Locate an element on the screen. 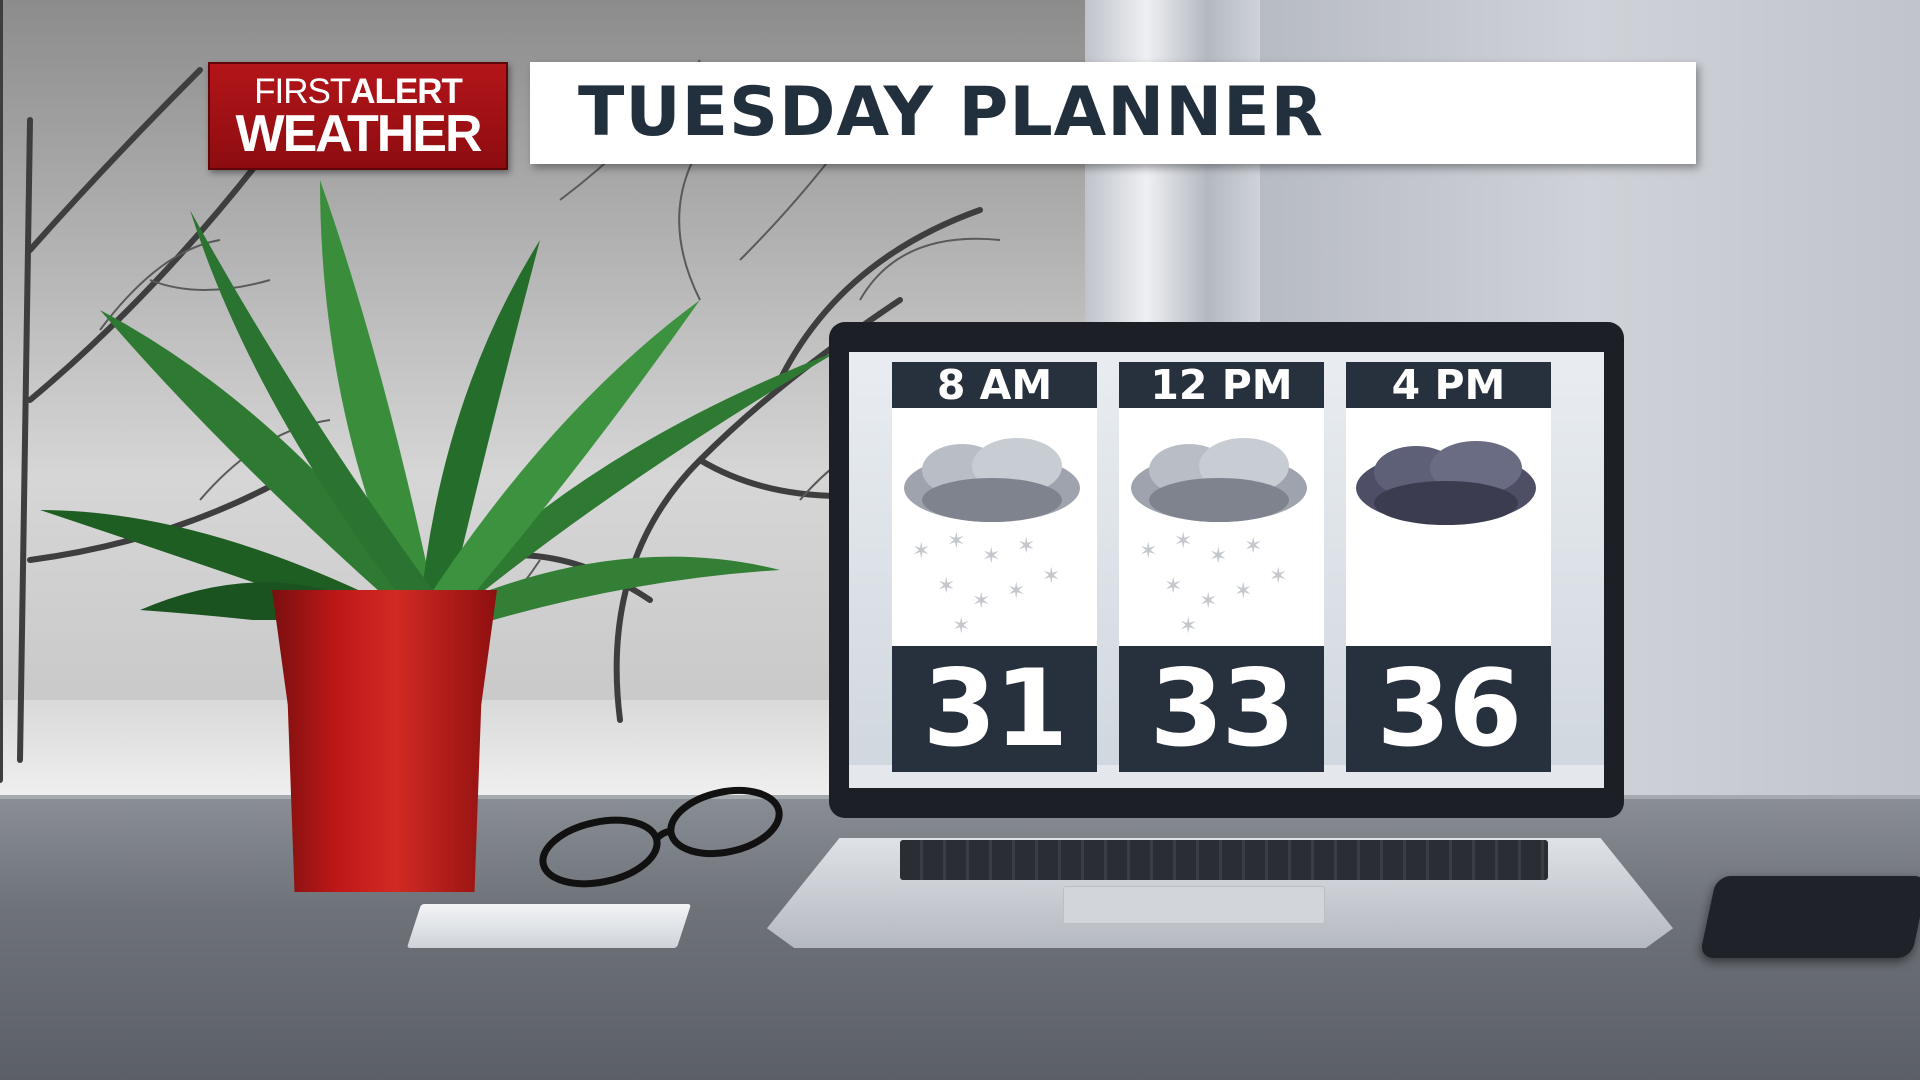 This screenshot has height=1080, width=1920. first-alert-weather-logo: FIRSTALERT WEATHER is located at coordinates (358, 116).